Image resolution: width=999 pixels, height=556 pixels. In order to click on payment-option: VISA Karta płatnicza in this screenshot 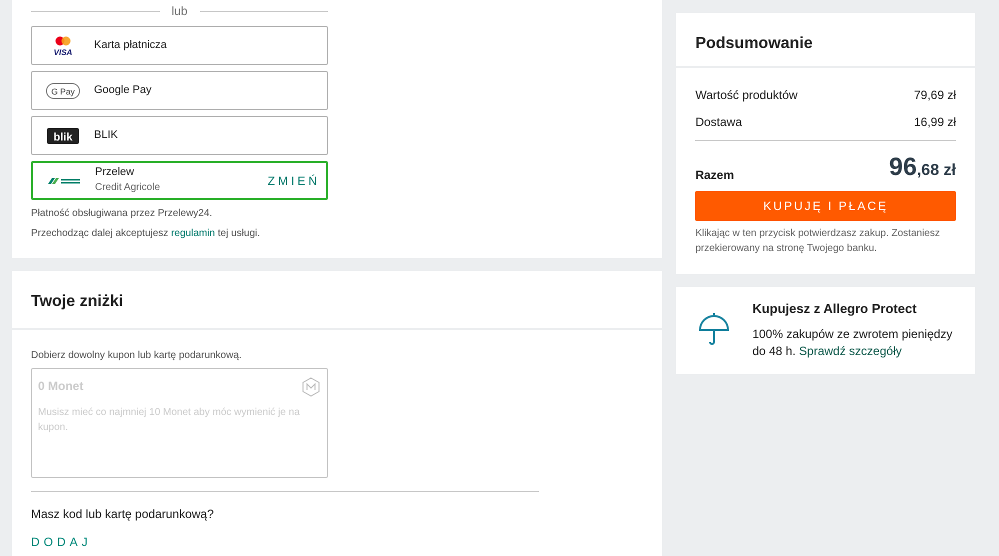, I will do `click(179, 45)`.